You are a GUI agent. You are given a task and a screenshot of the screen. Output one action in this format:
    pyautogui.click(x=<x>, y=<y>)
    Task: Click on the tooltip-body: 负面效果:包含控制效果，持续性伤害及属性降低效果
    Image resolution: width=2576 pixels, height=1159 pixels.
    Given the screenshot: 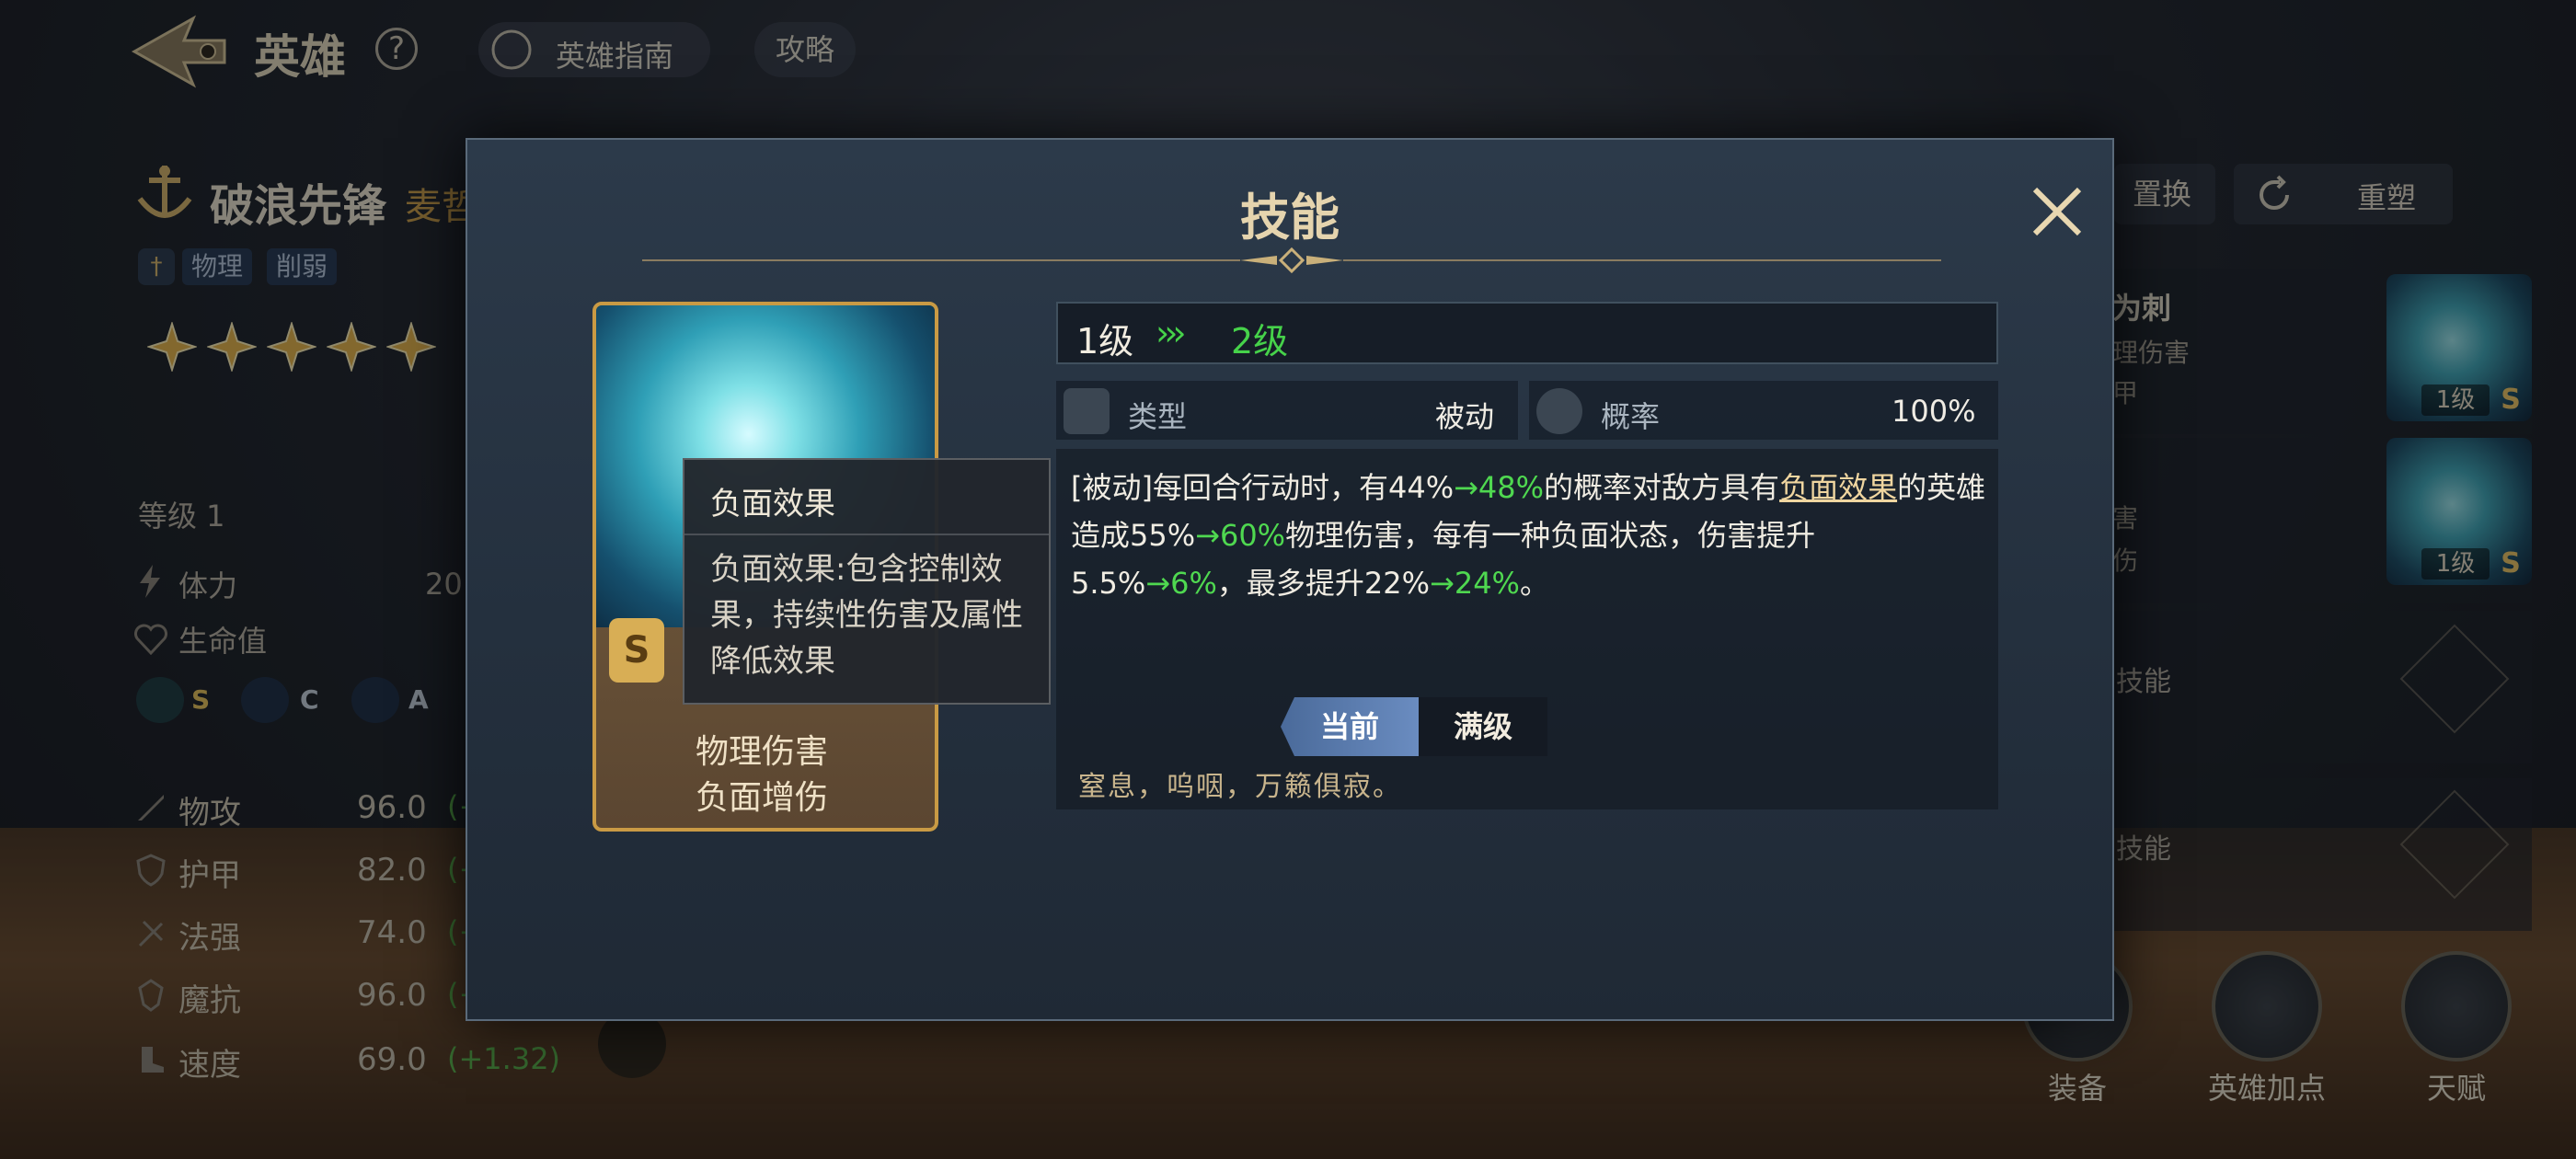 What is the action you would take?
    pyautogui.click(x=866, y=615)
    